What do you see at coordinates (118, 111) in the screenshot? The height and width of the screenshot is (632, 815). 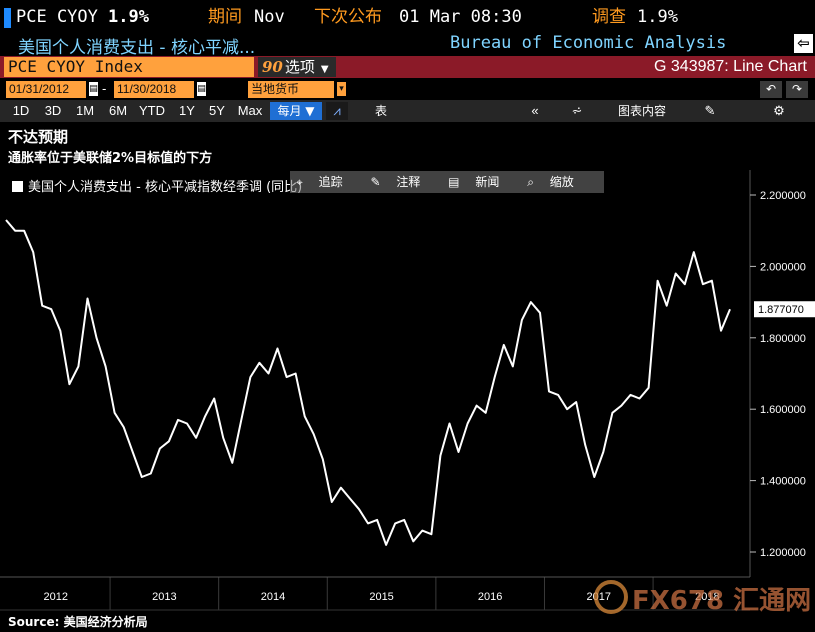 I see `range-6m: 6M` at bounding box center [118, 111].